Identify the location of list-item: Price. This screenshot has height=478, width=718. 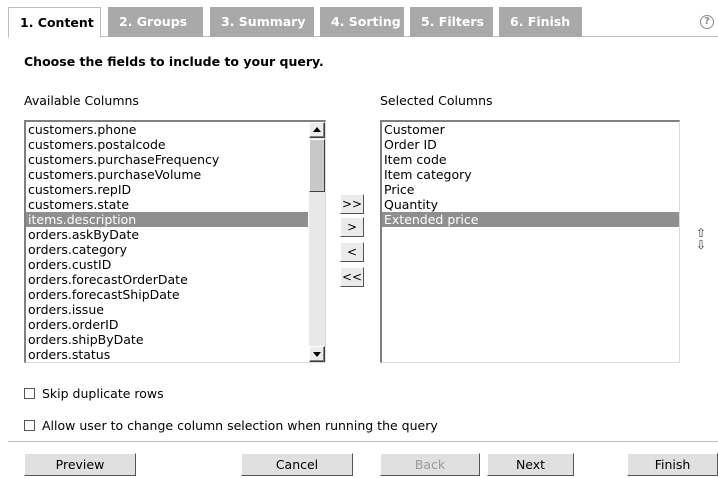
(530, 189).